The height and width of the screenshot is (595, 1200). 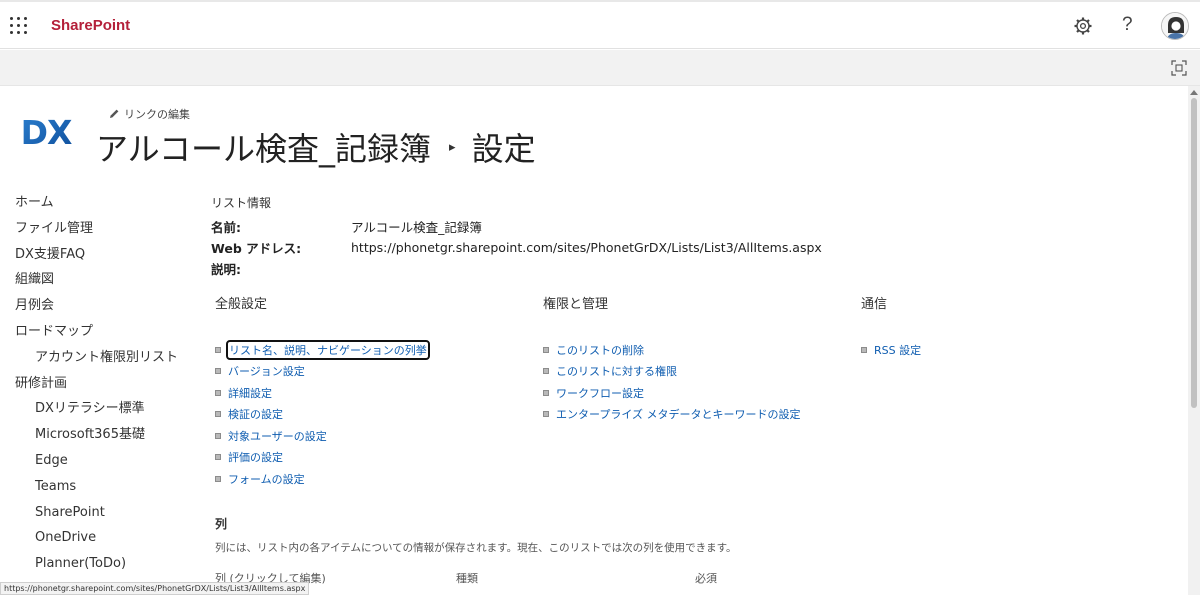 What do you see at coordinates (100, 491) in the screenshot?
I see `nav-item-teams: Teams` at bounding box center [100, 491].